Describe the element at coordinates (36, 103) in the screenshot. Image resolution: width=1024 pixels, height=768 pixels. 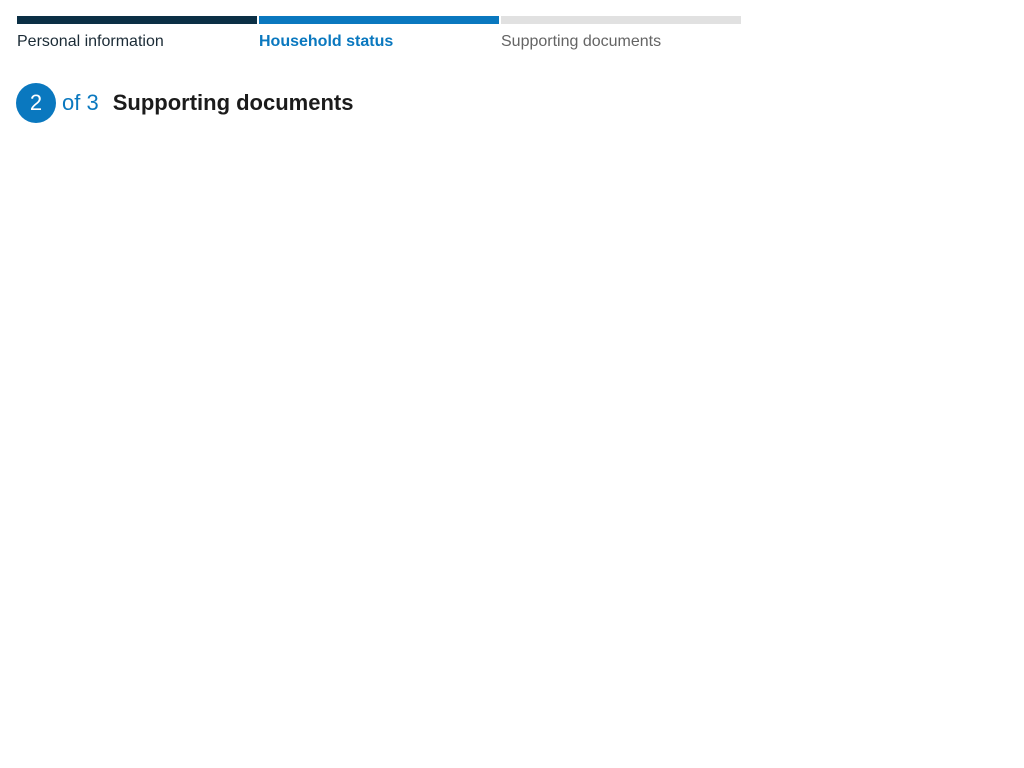
I see `current-step-number: 2` at that location.